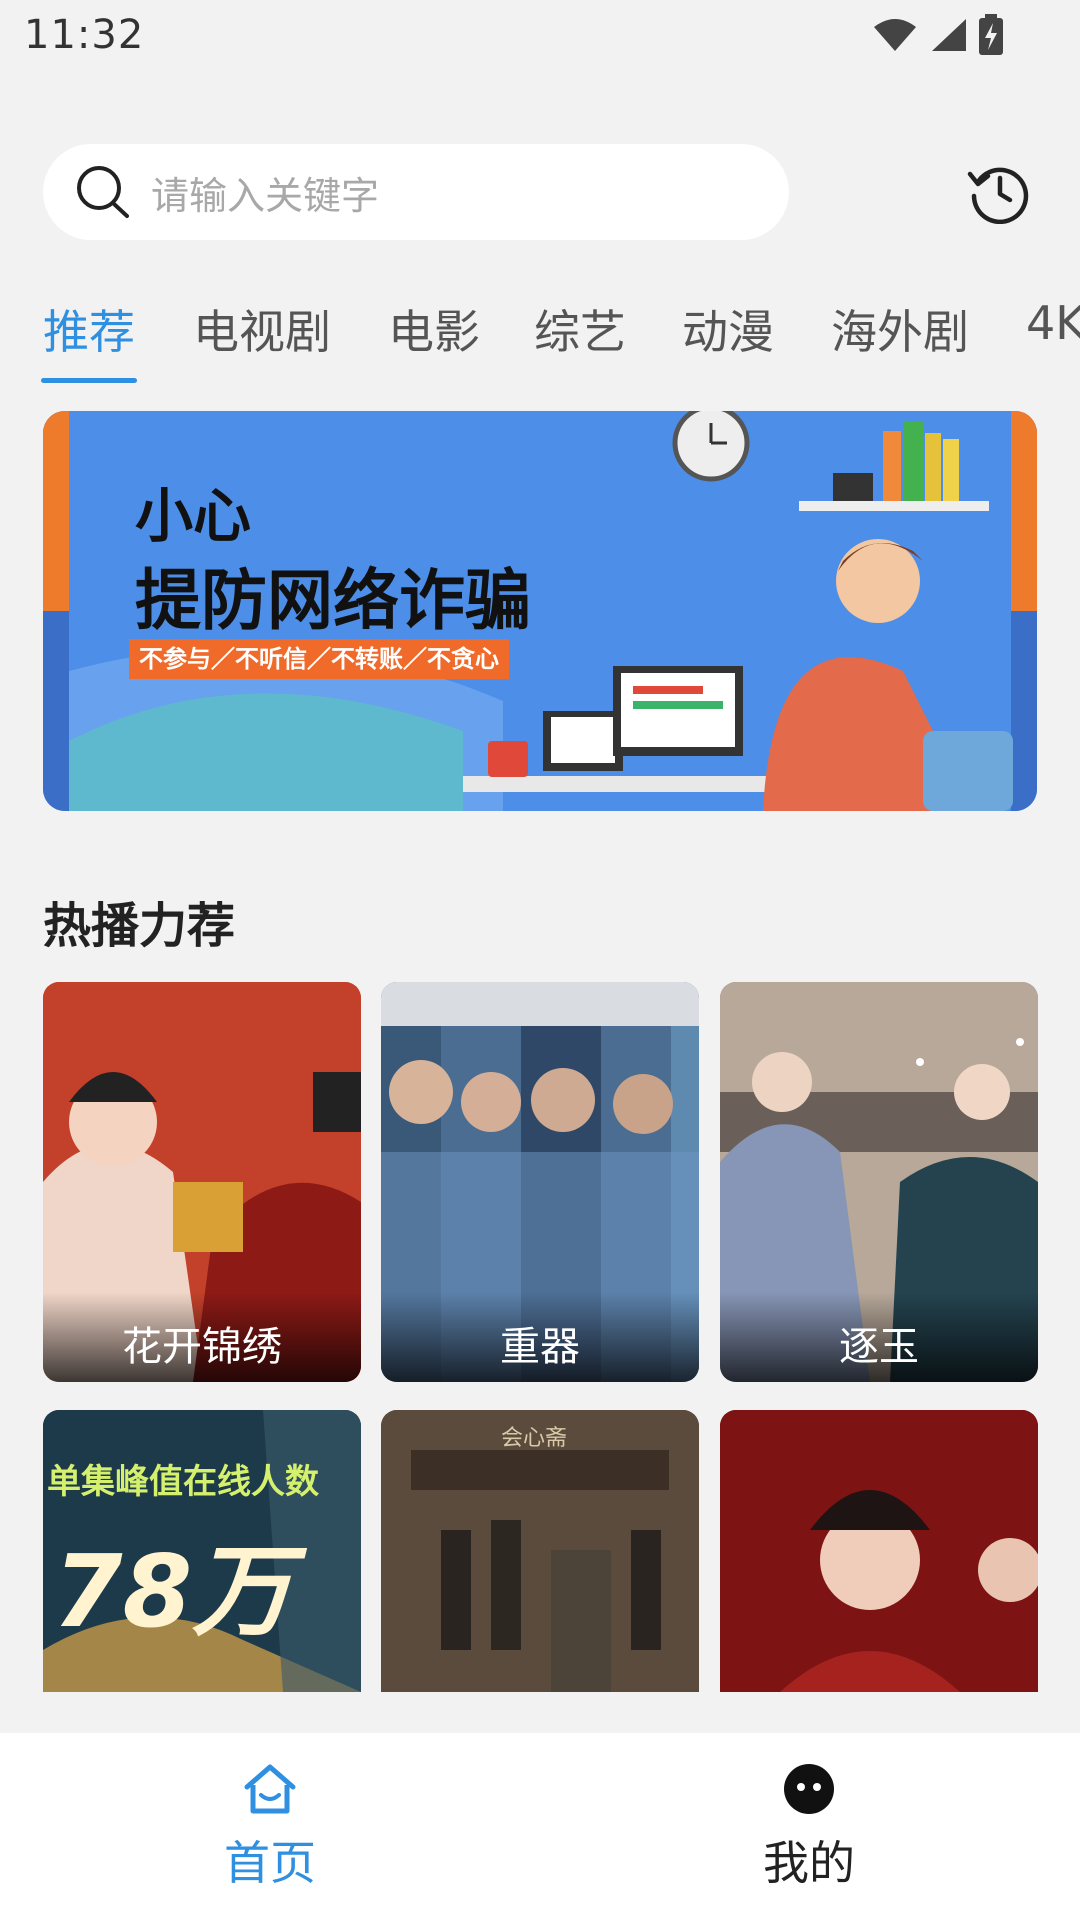  I want to click on tab-indicator, so click(89, 380).